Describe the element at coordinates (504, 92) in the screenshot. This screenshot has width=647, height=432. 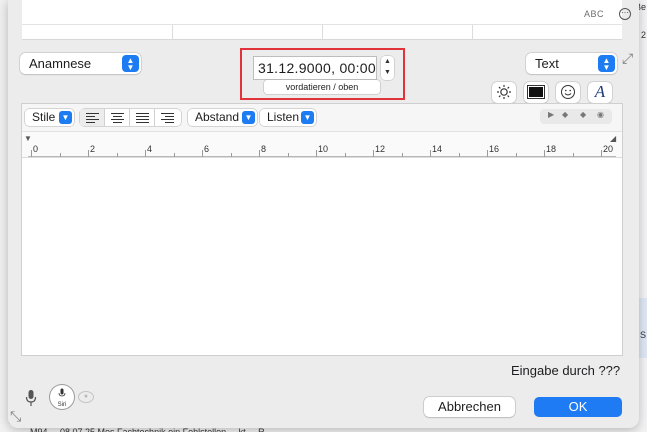
I see `sun-icon` at that location.